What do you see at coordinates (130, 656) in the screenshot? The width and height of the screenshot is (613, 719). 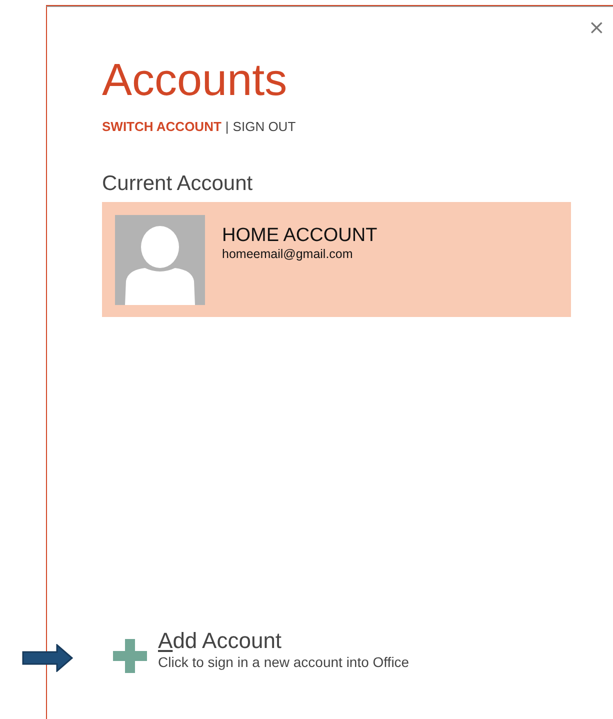 I see `plus-icon` at bounding box center [130, 656].